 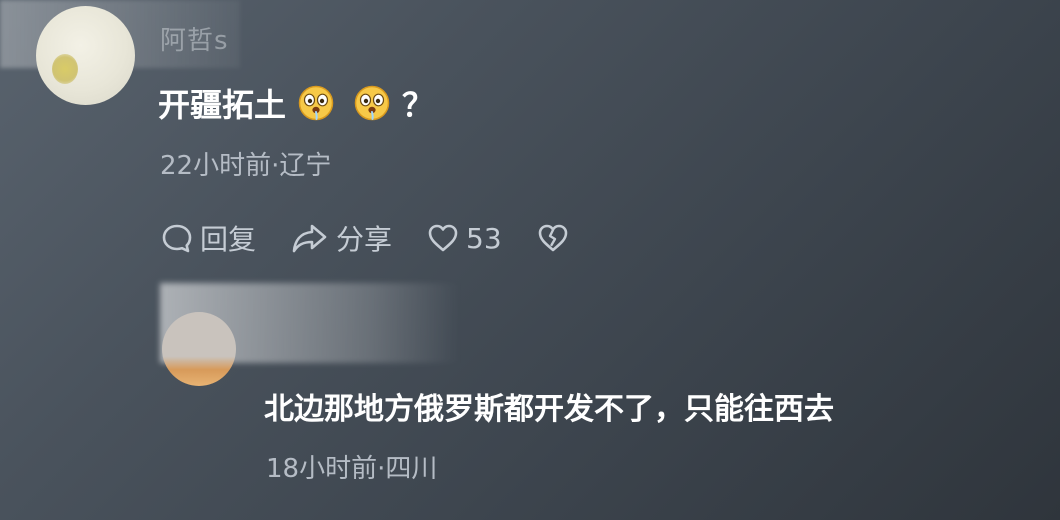 What do you see at coordinates (464, 238) in the screenshot?
I see `like-button: 53` at bounding box center [464, 238].